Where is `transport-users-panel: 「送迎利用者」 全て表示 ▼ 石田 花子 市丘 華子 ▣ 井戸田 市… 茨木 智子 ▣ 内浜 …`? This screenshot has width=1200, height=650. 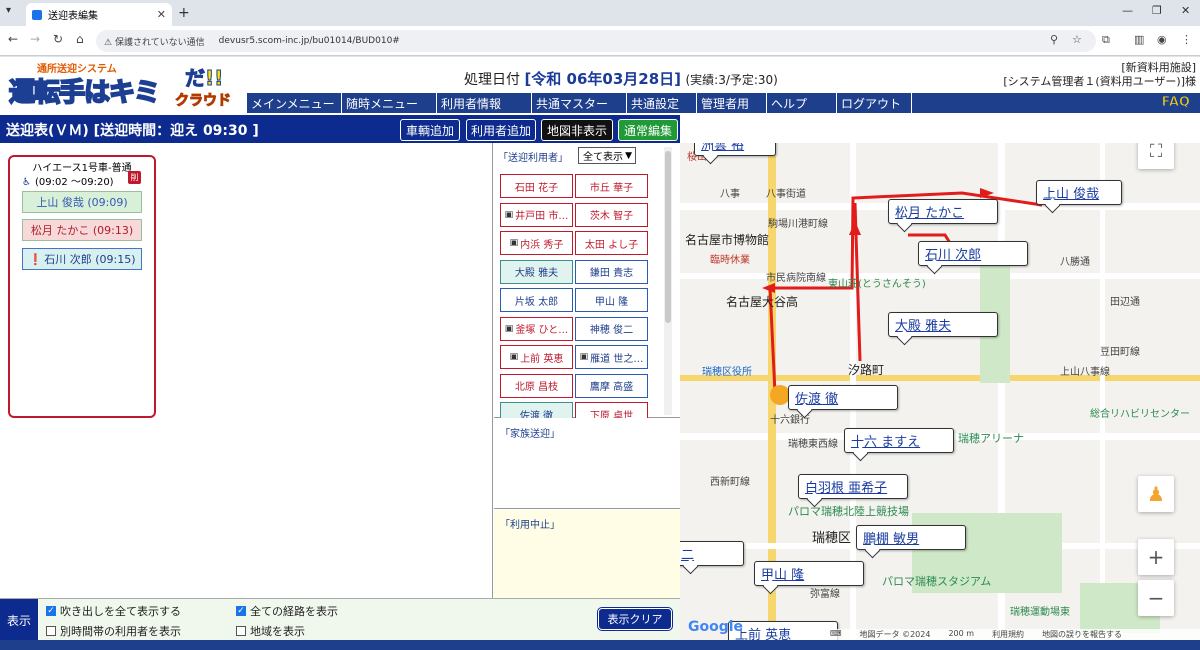
transport-users-panel: 「送迎利用者」 全て表示 ▼ 石田 花子 市丘 華子 ▣ 井戸田 市… 茨木 智子 ▣ 内浜 … is located at coordinates (587, 280).